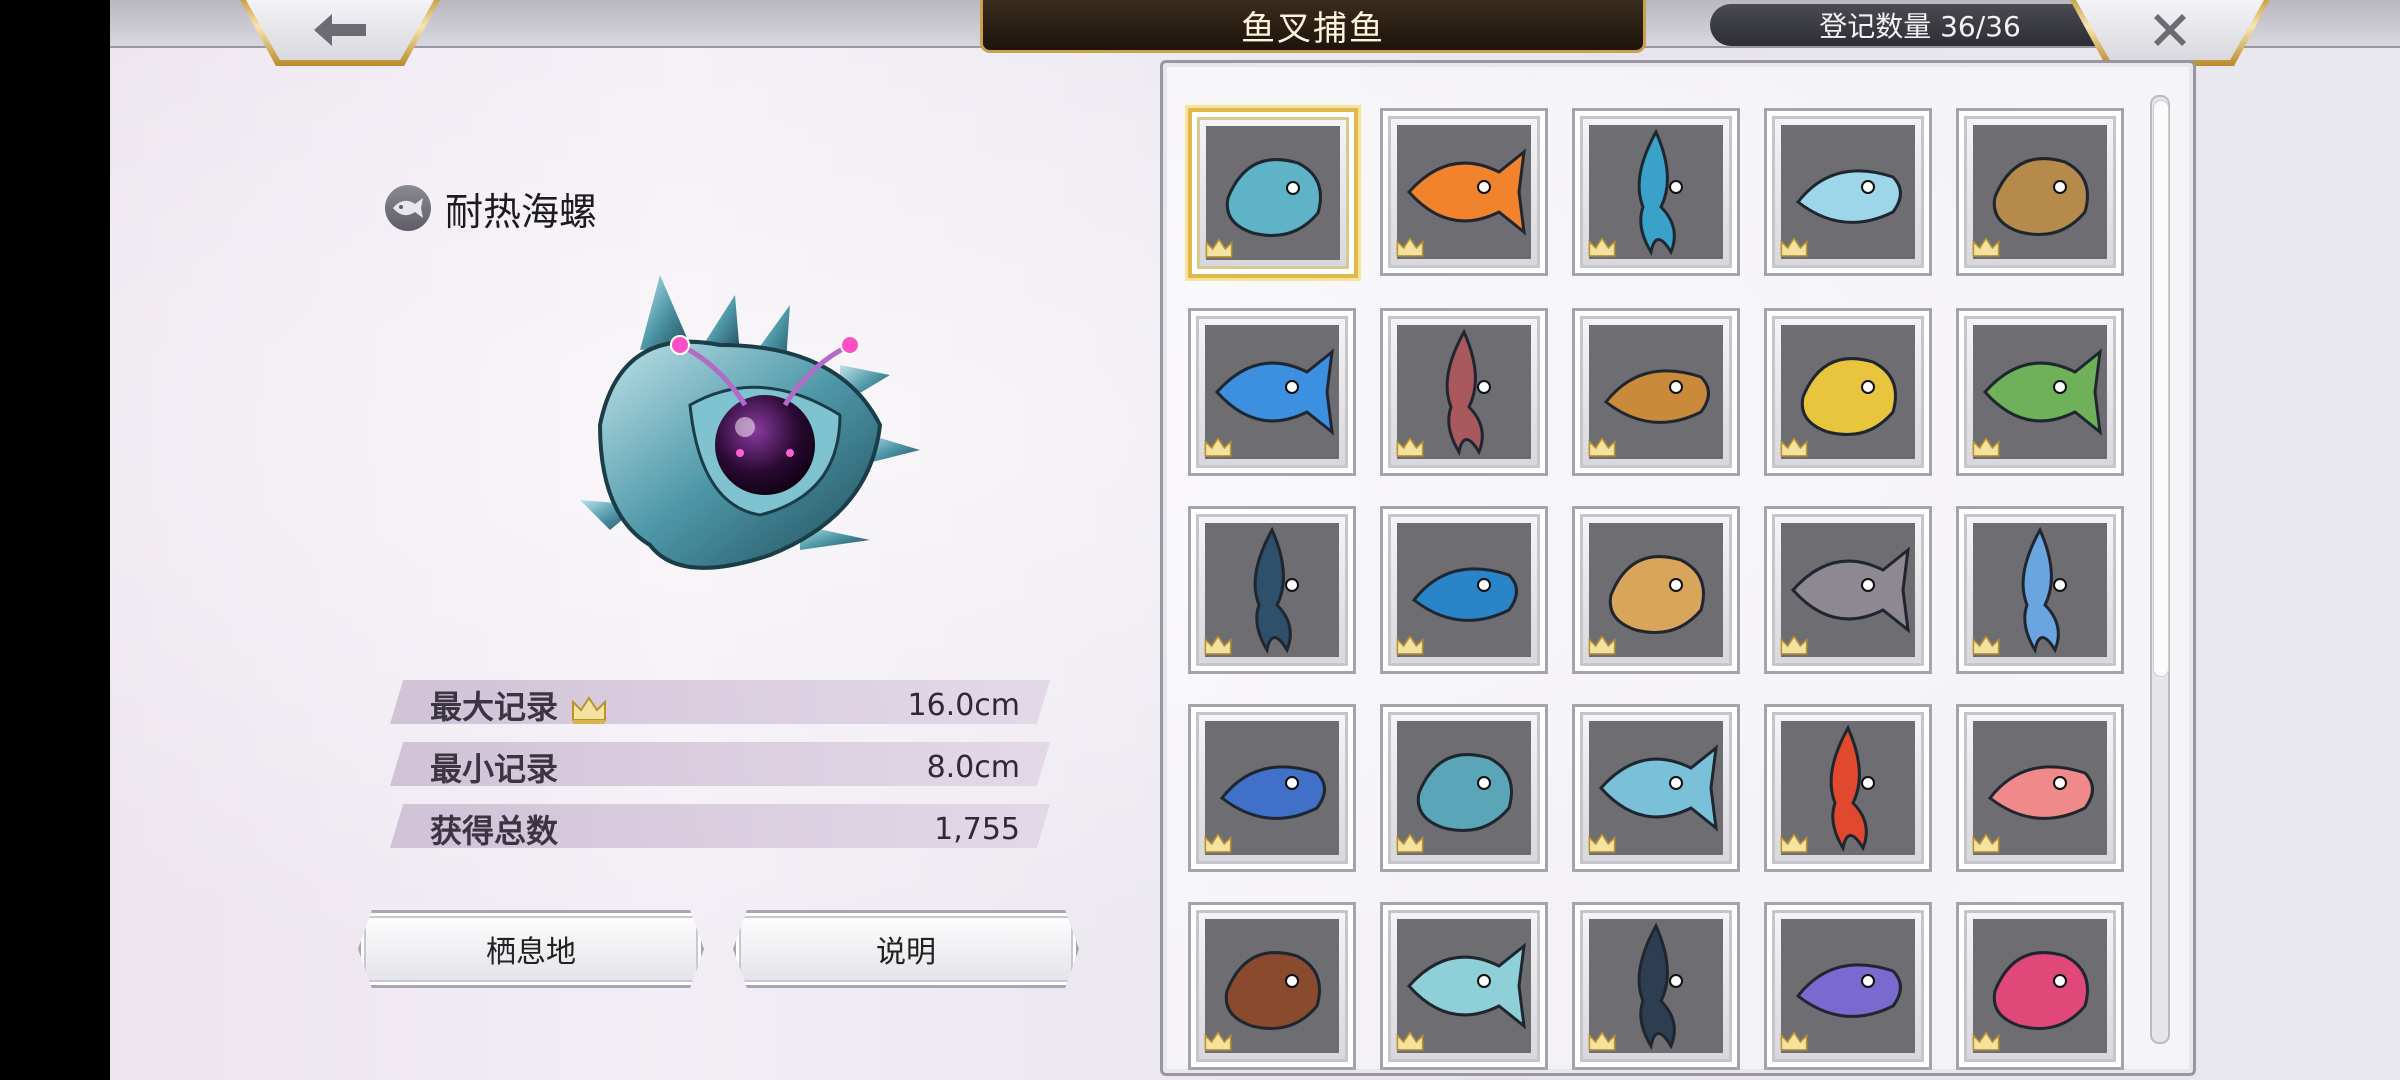 This screenshot has width=2400, height=1080. Describe the element at coordinates (408, 208) in the screenshot. I see `fish-badge-icon` at that location.